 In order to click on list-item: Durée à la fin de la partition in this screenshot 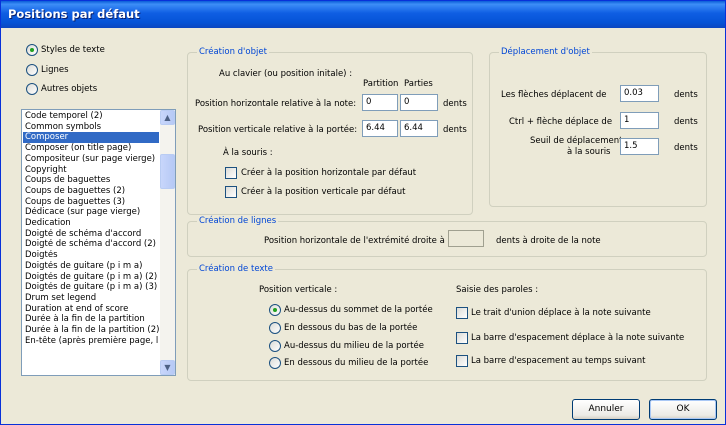, I will do `click(91, 319)`.